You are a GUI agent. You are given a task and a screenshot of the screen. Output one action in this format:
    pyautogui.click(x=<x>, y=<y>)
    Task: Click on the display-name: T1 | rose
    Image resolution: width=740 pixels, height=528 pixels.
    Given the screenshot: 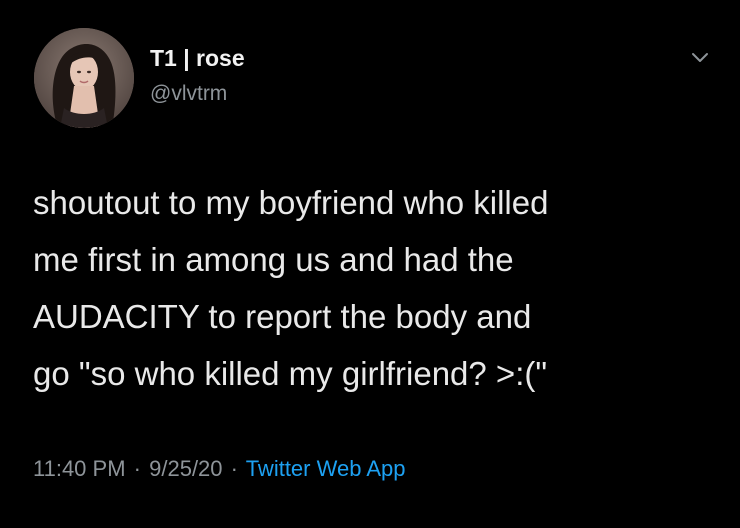 What is the action you would take?
    pyautogui.click(x=197, y=58)
    